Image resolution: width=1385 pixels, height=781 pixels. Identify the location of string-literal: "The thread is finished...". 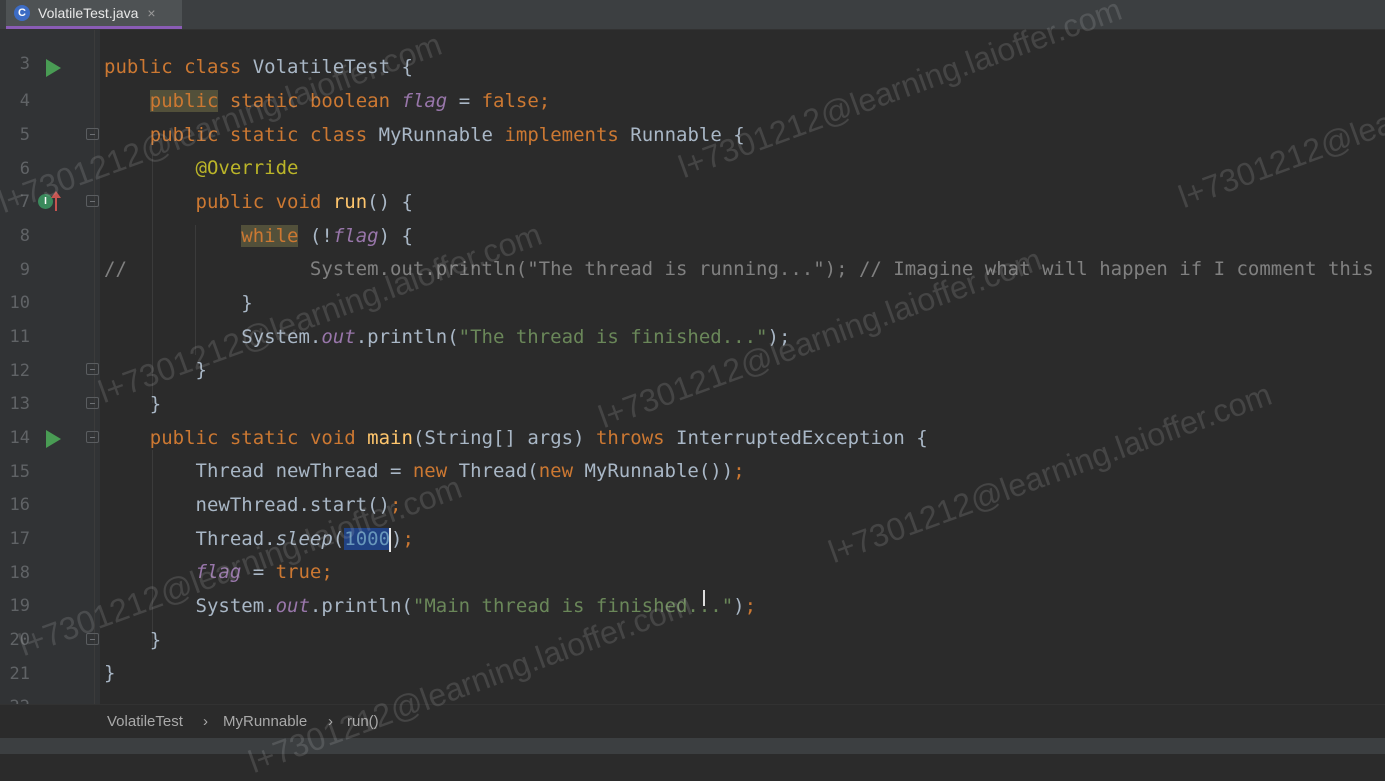
(613, 337).